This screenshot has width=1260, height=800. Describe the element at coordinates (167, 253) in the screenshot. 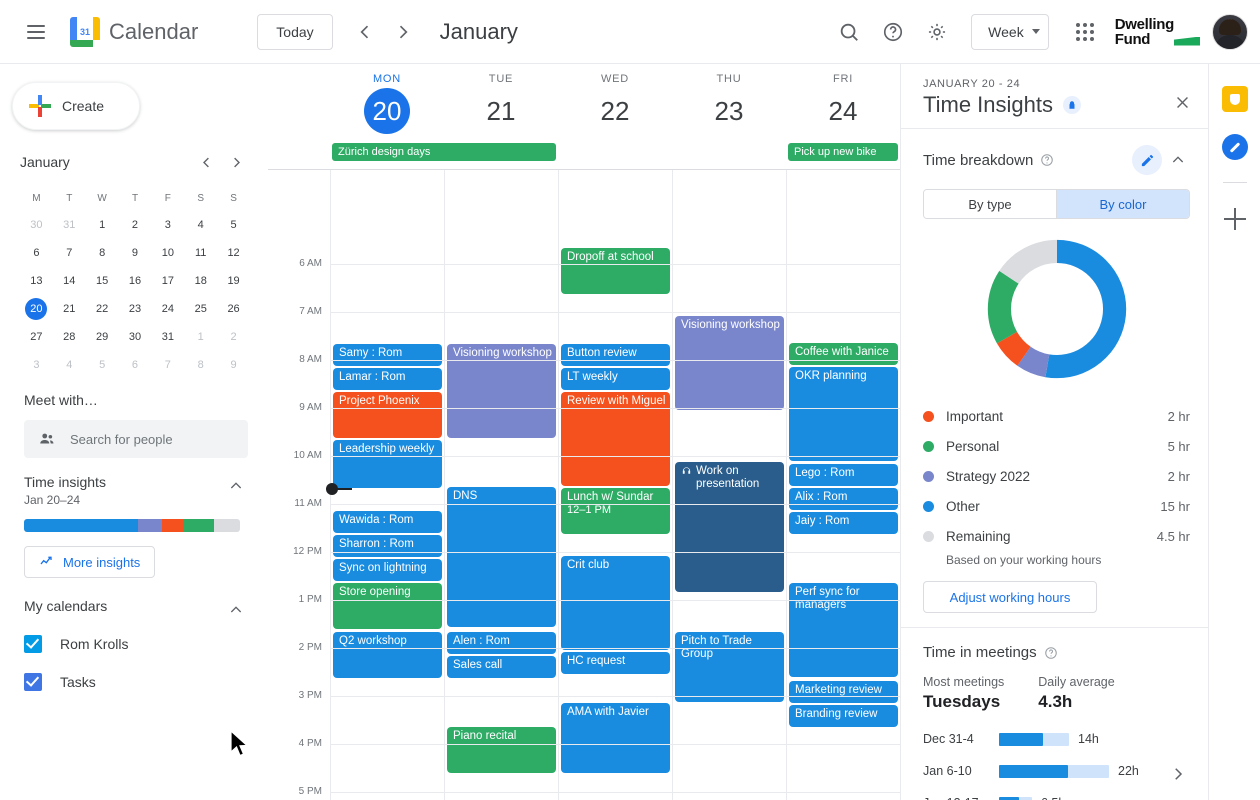

I see `mini-calendar-day: 10` at that location.